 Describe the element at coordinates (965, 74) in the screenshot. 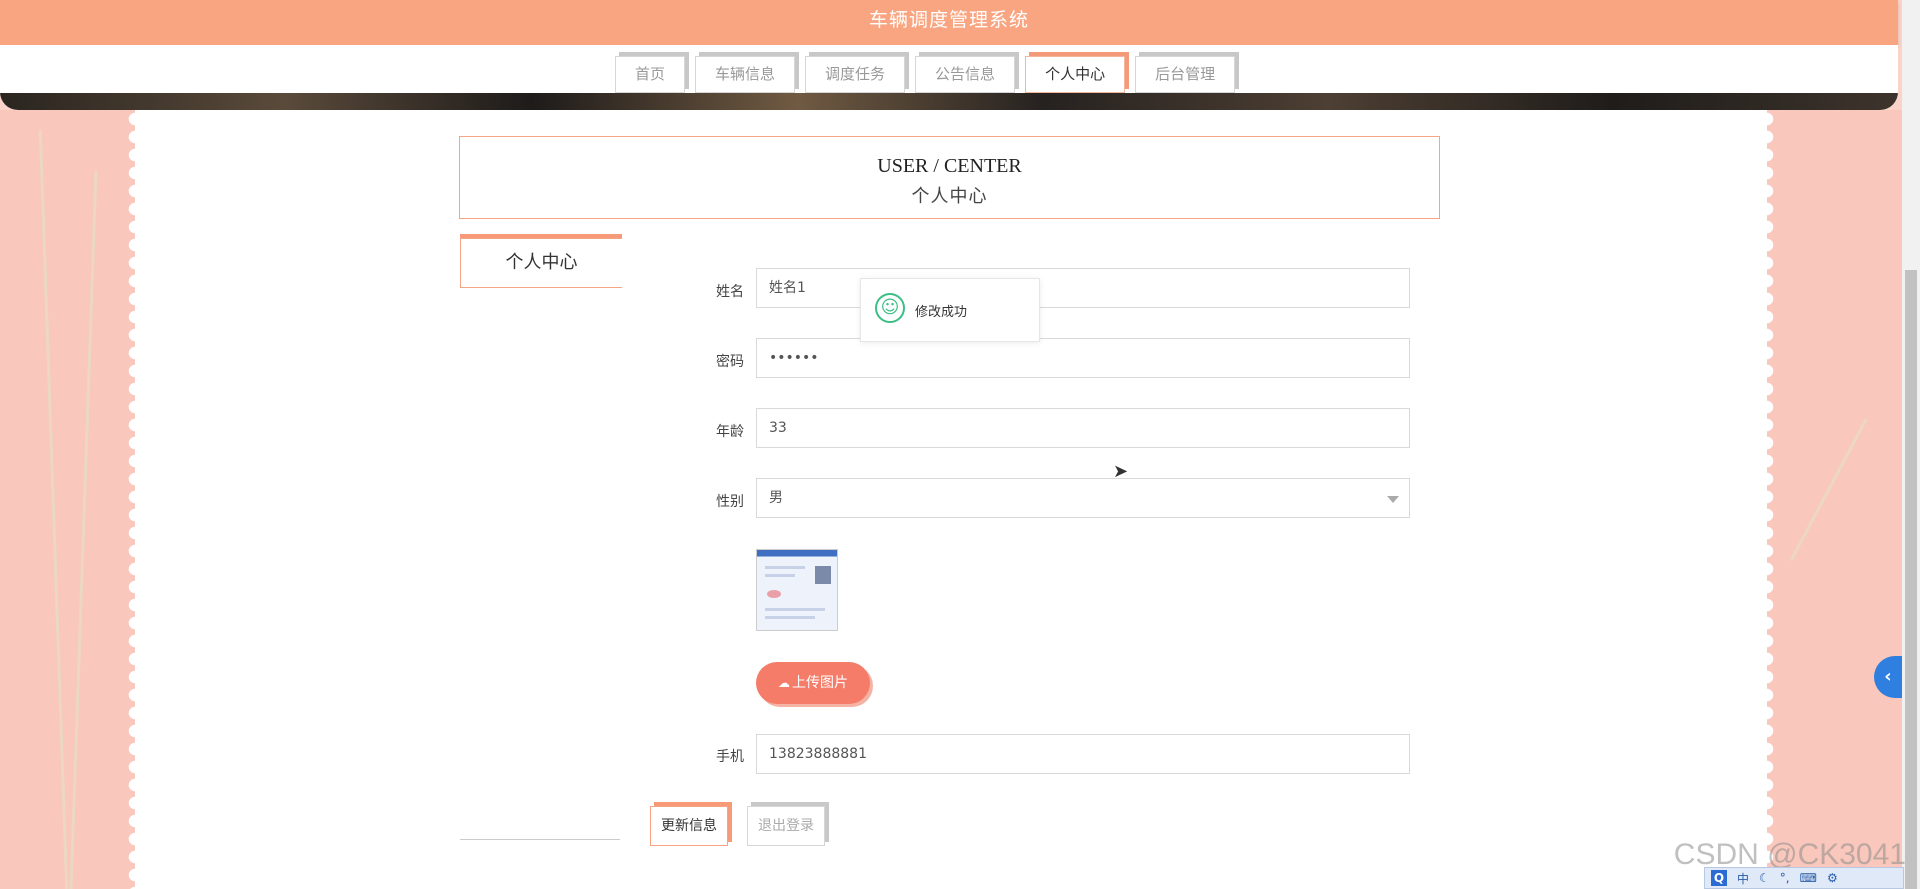

I see `nav-announcements: 公告信息` at that location.